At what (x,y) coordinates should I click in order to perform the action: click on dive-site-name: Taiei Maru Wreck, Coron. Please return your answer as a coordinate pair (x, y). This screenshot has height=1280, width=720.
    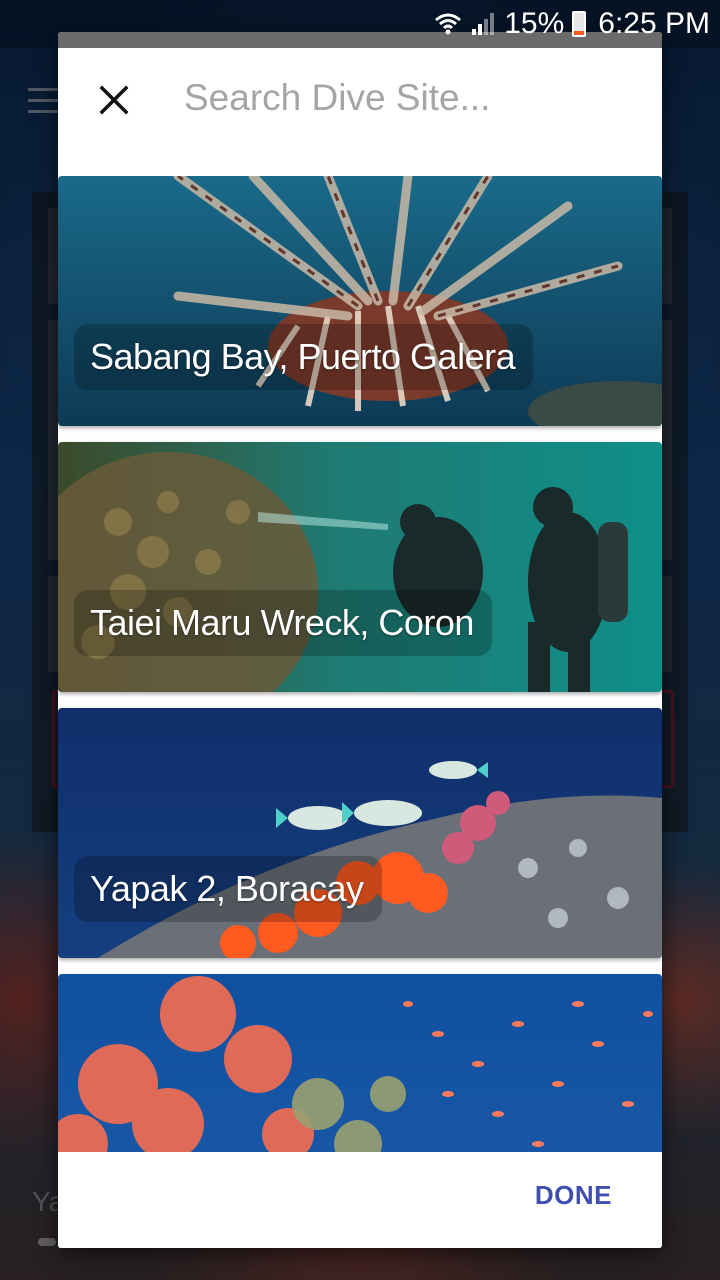
    Looking at the image, I should click on (282, 622).